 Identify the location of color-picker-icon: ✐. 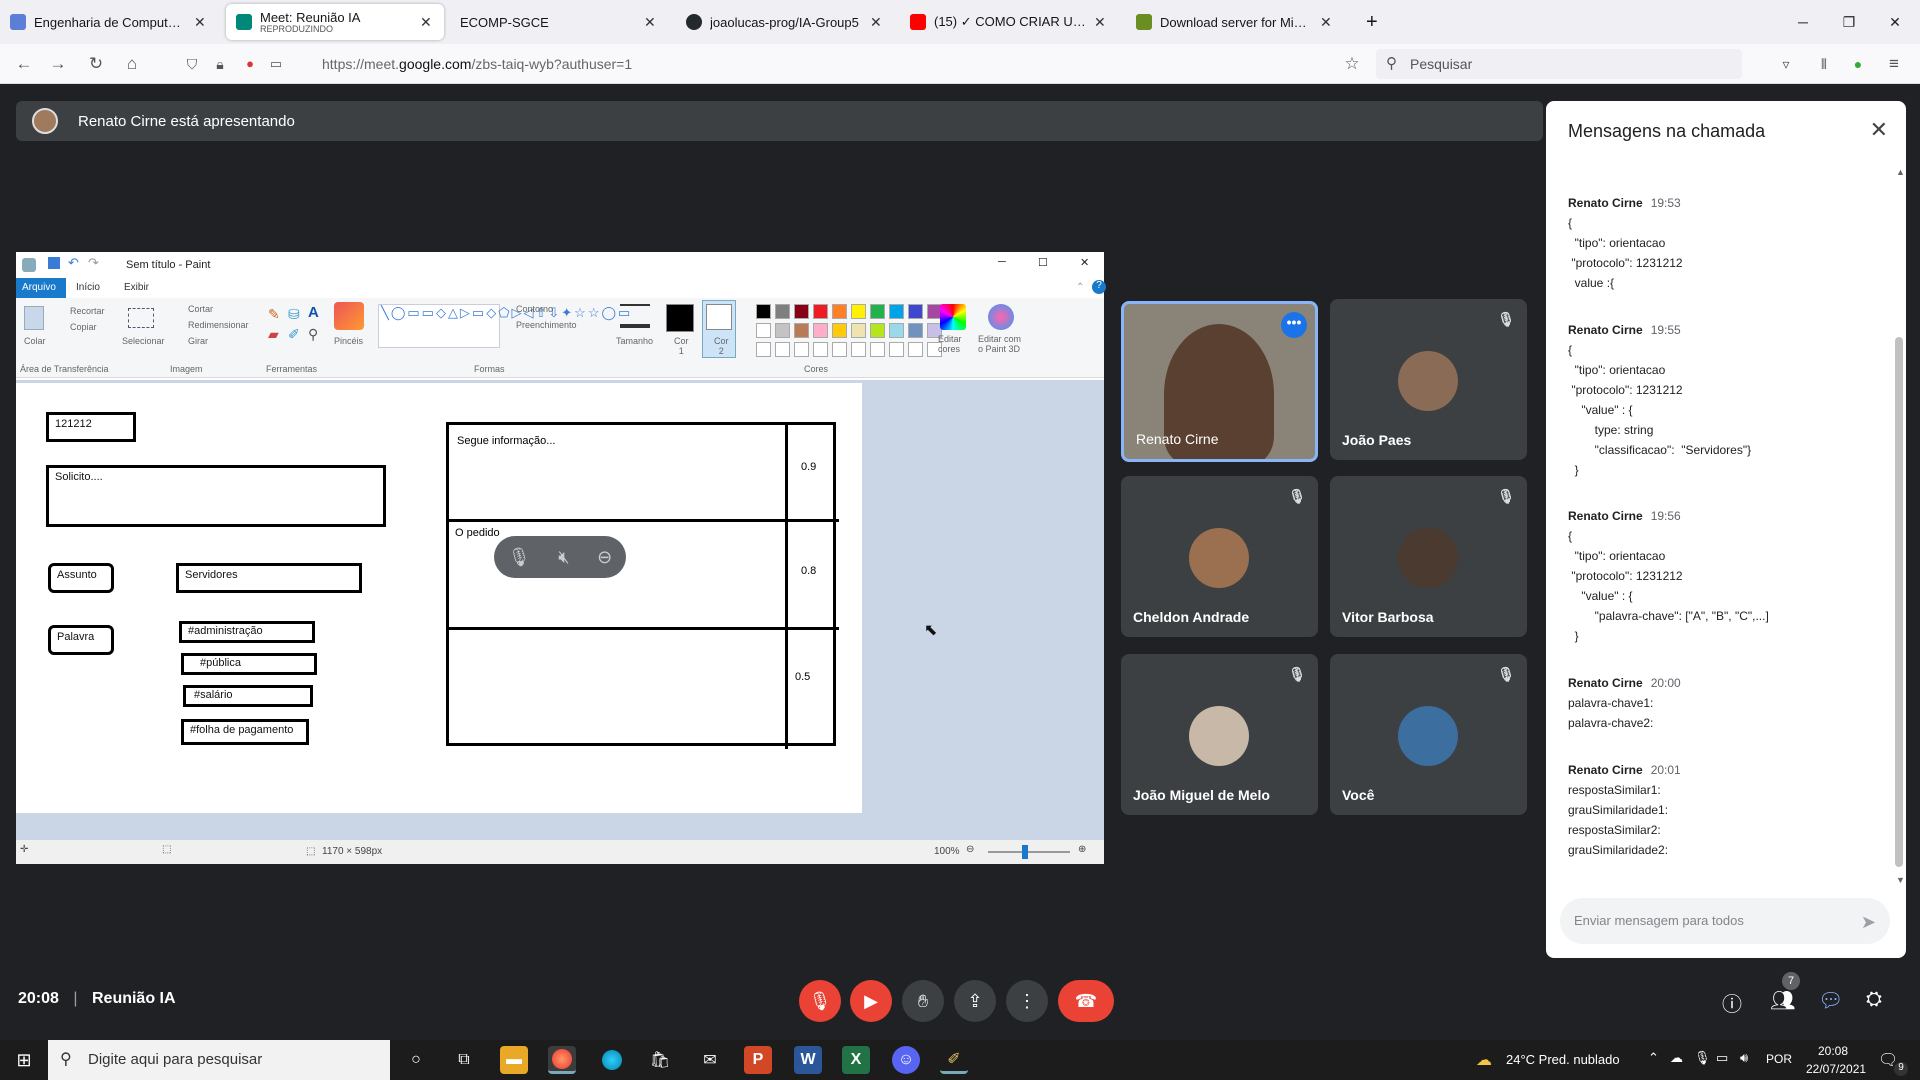
(294, 334).